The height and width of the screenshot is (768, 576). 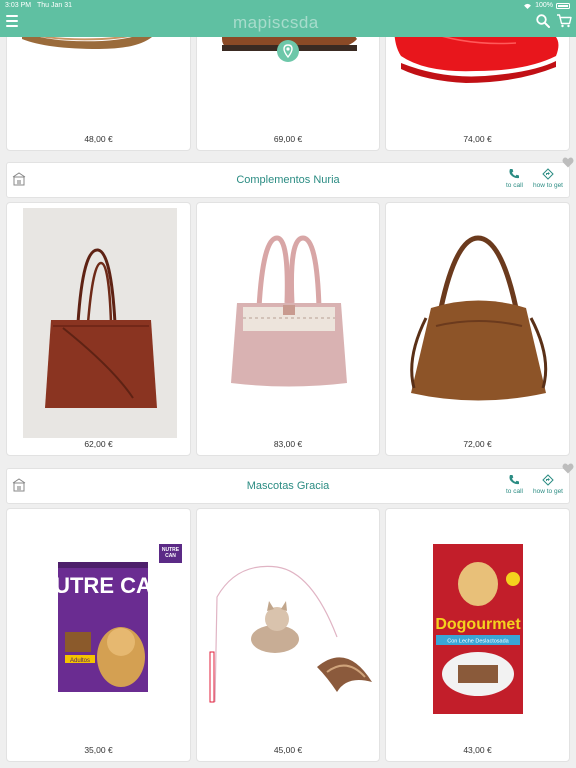 What do you see at coordinates (543, 21) in the screenshot?
I see `search-icon` at bounding box center [543, 21].